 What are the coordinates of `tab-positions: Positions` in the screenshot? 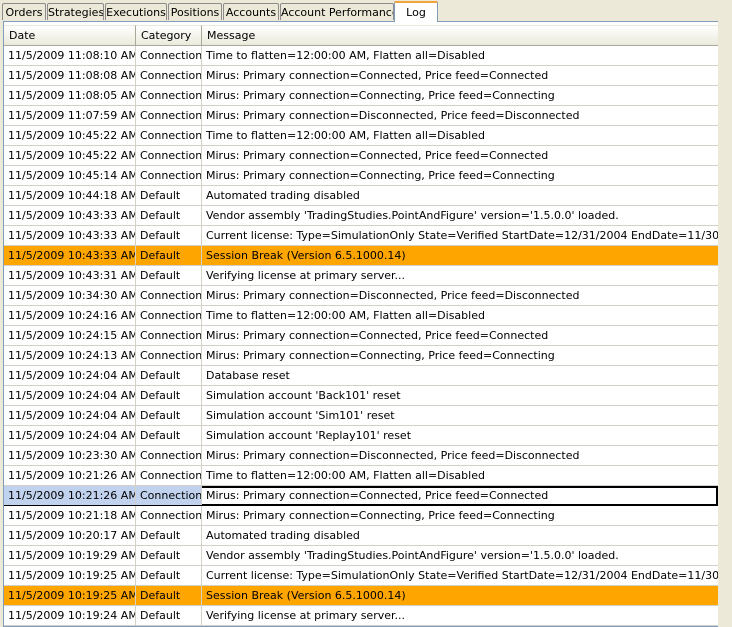 It's located at (195, 11).